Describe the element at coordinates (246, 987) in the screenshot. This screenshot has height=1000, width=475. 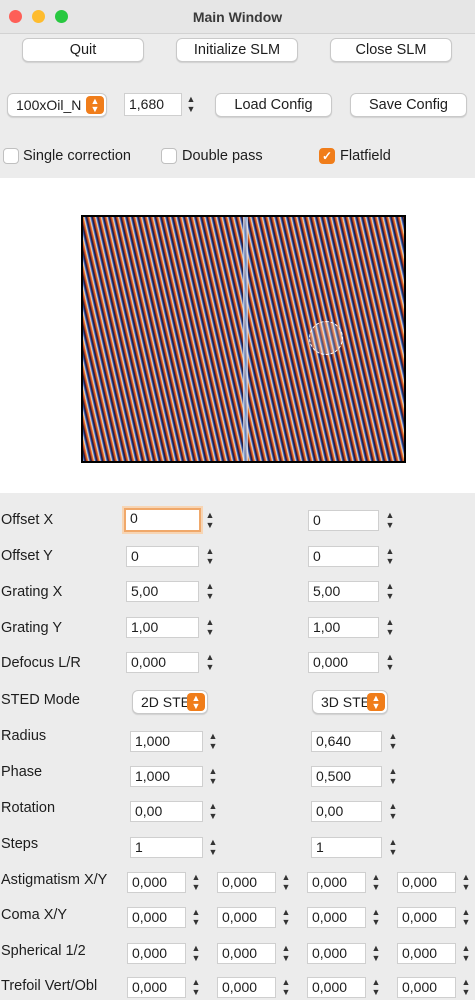
I see `trefoil-input-2: 0,000` at that location.